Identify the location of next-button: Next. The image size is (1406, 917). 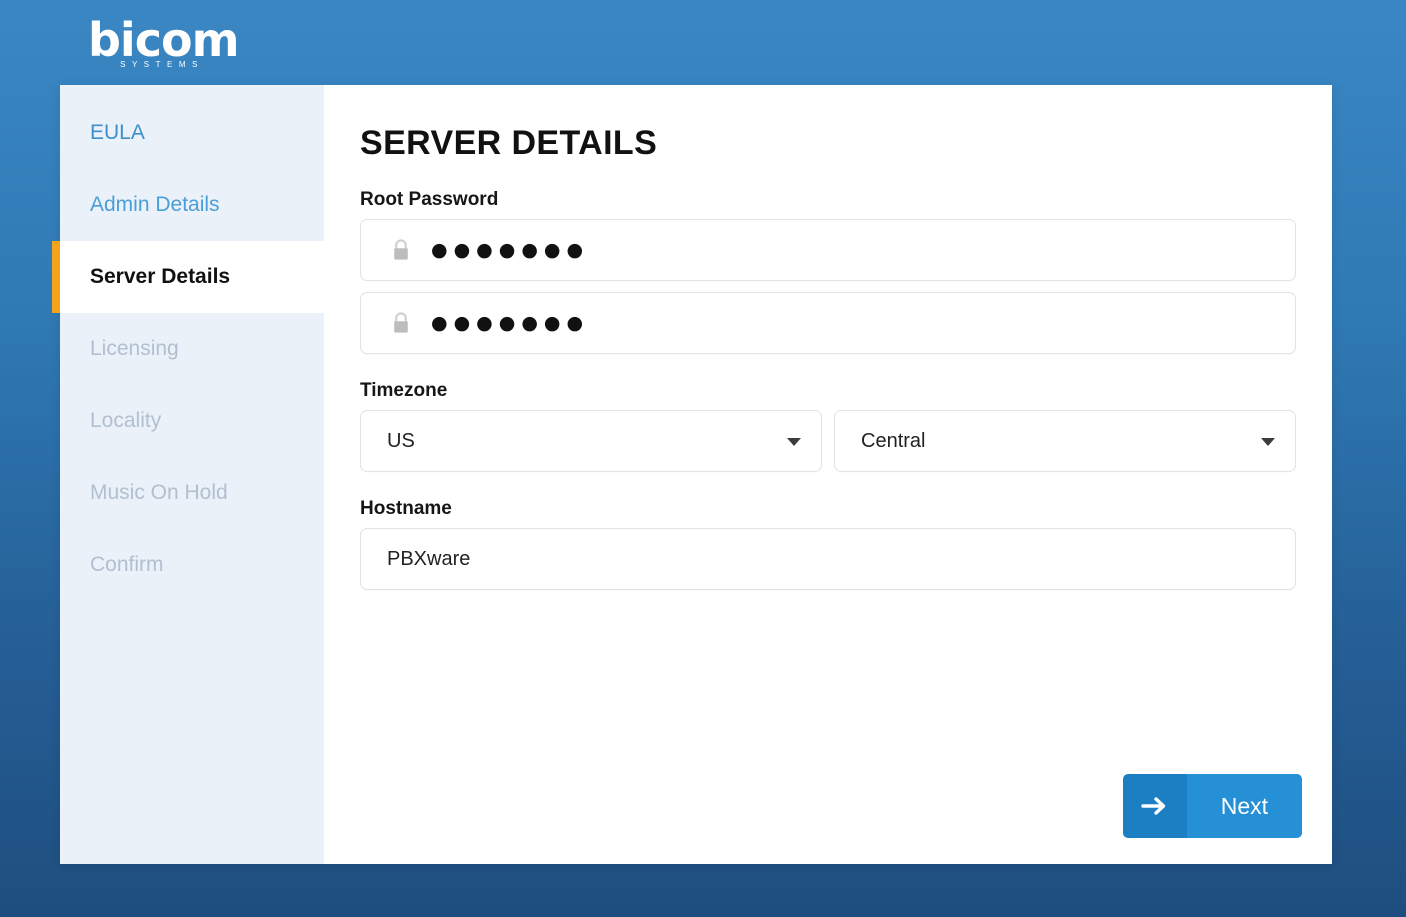
(1212, 806).